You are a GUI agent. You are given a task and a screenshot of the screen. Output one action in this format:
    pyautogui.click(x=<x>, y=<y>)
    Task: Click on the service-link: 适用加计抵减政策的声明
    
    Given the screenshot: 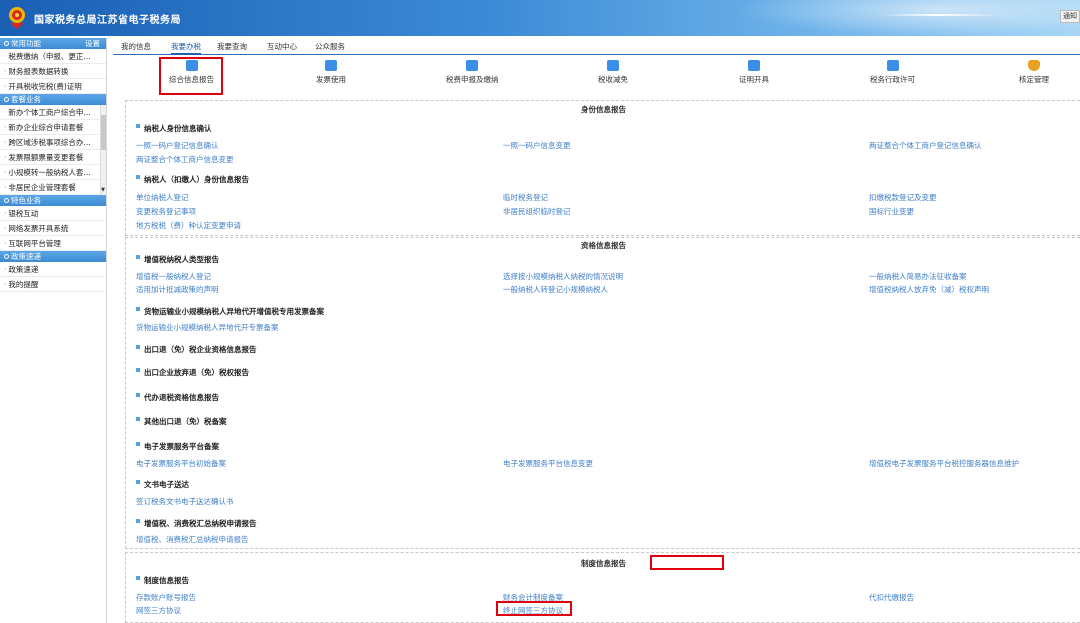 What is the action you would take?
    pyautogui.click(x=177, y=289)
    